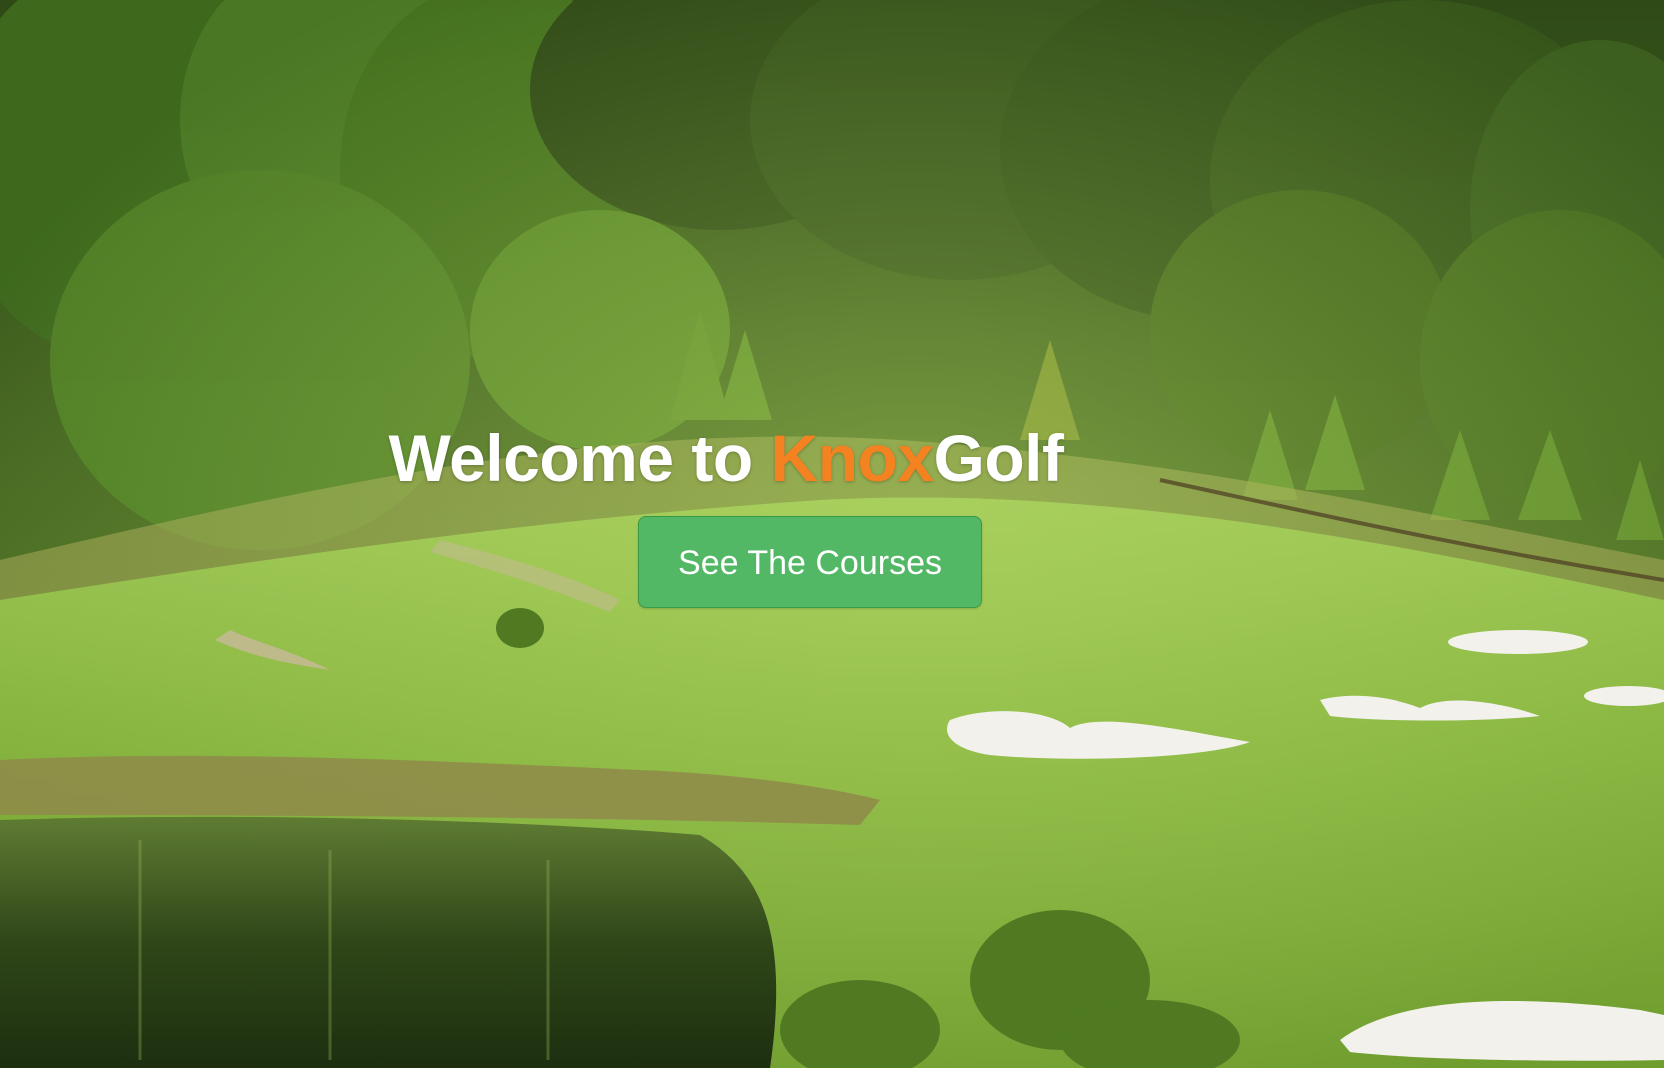  Describe the element at coordinates (998, 458) in the screenshot. I see `brand-name-rest: Golf` at that location.